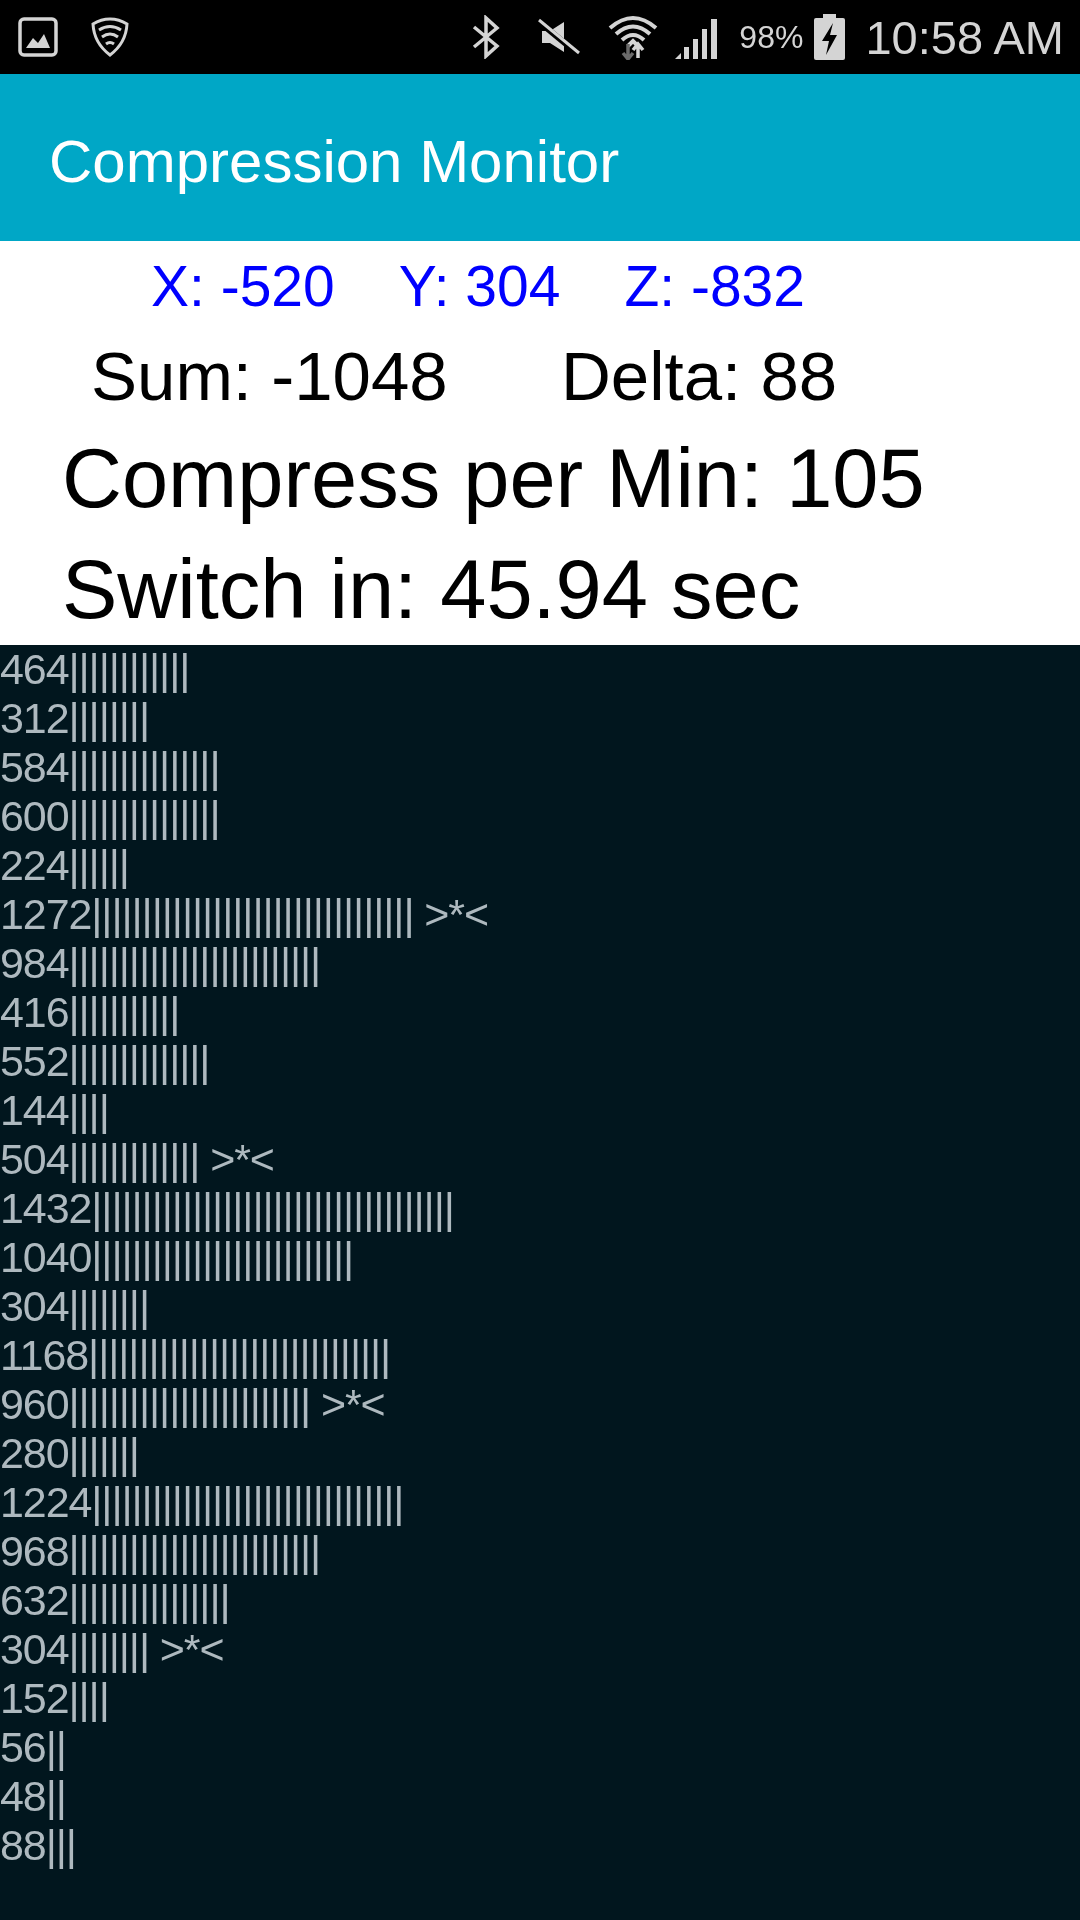  What do you see at coordinates (38, 1845) in the screenshot?
I see `log-line: 88|||` at bounding box center [38, 1845].